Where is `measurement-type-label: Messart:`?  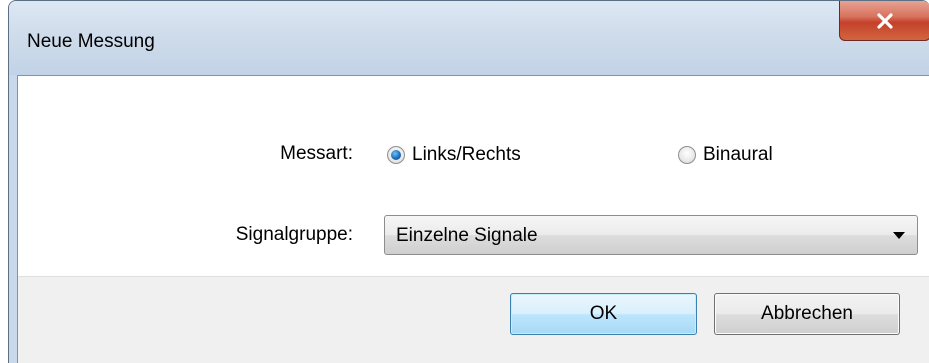
measurement-type-label: Messart: is located at coordinates (316, 153).